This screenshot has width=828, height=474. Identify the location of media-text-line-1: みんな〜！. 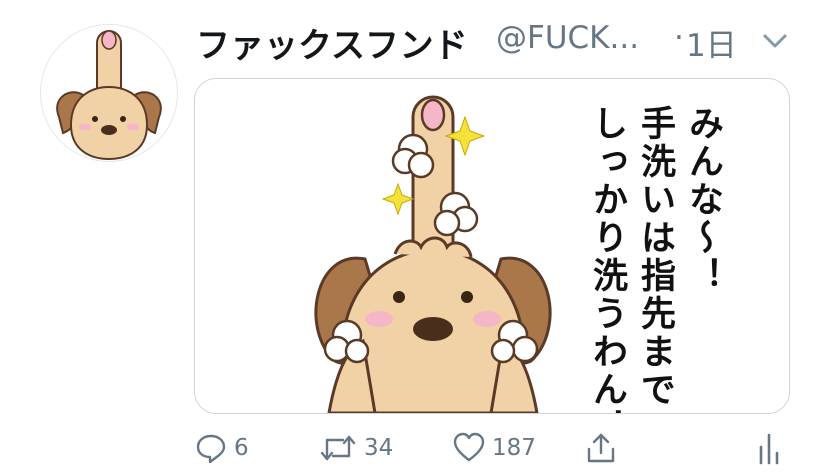
(703, 200).